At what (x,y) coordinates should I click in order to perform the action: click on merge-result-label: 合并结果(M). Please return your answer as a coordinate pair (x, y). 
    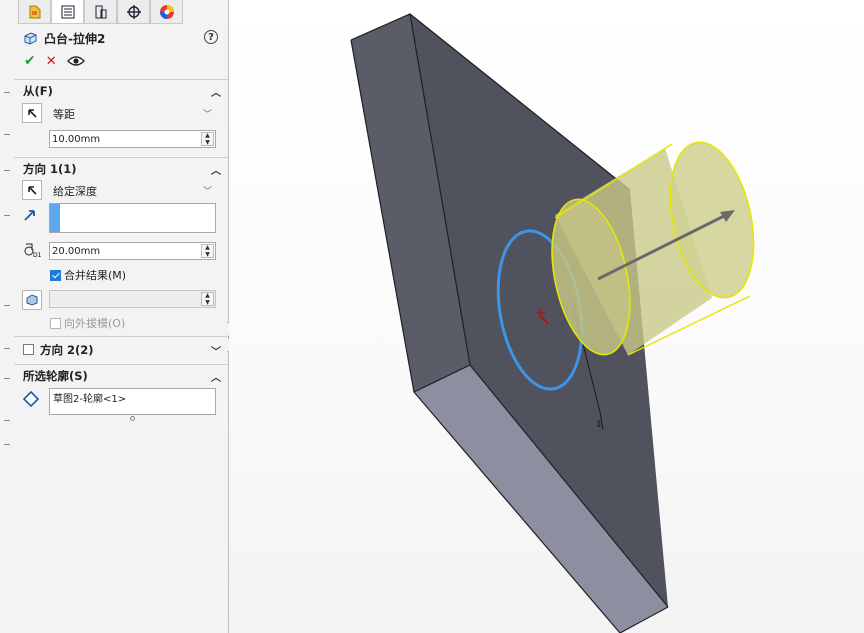
    Looking at the image, I should click on (95, 275).